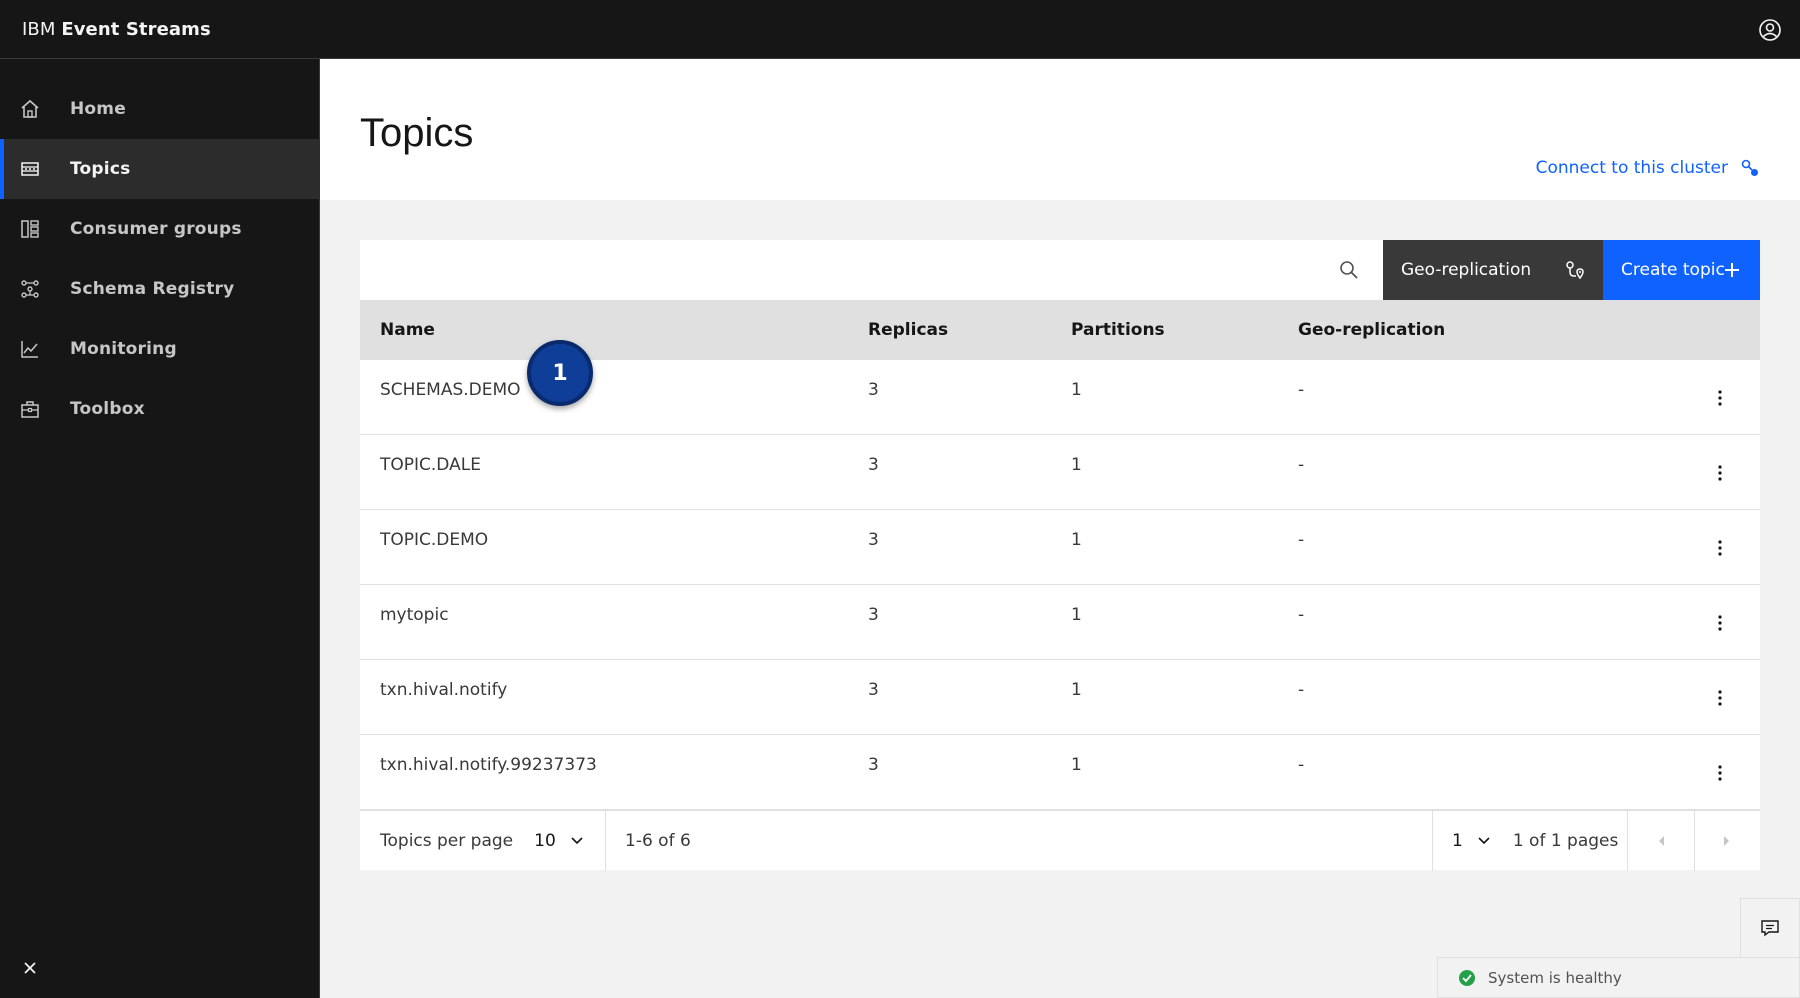 This screenshot has height=998, width=1800. I want to click on sidebar-item-toolbox: Toolbox, so click(160, 409).